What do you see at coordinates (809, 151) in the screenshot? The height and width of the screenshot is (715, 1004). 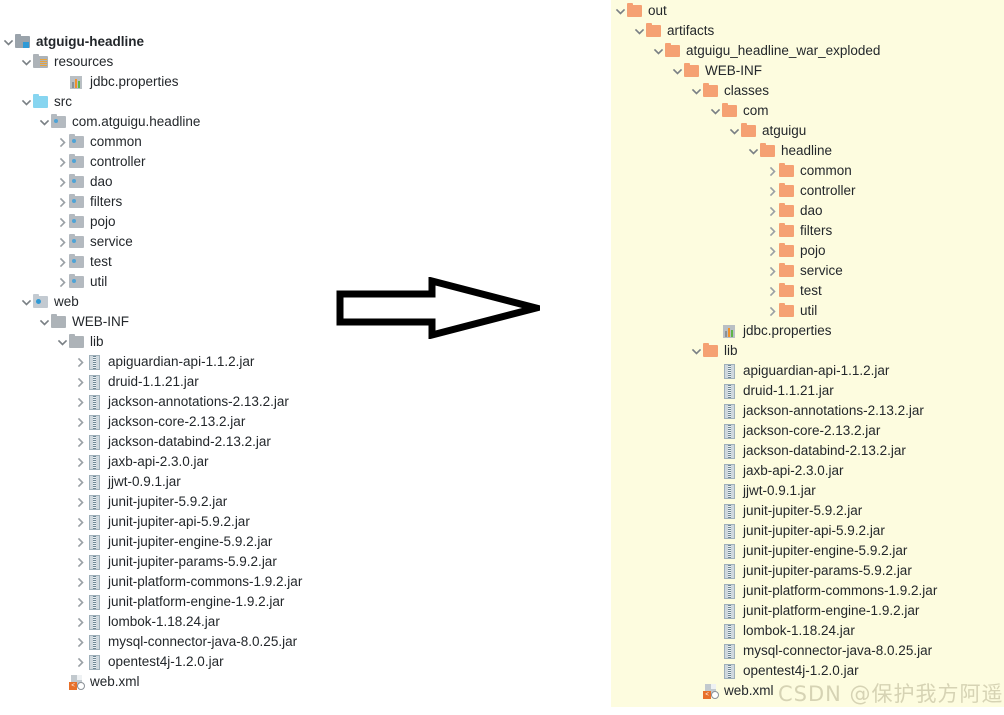 I see `tree-row: headline` at bounding box center [809, 151].